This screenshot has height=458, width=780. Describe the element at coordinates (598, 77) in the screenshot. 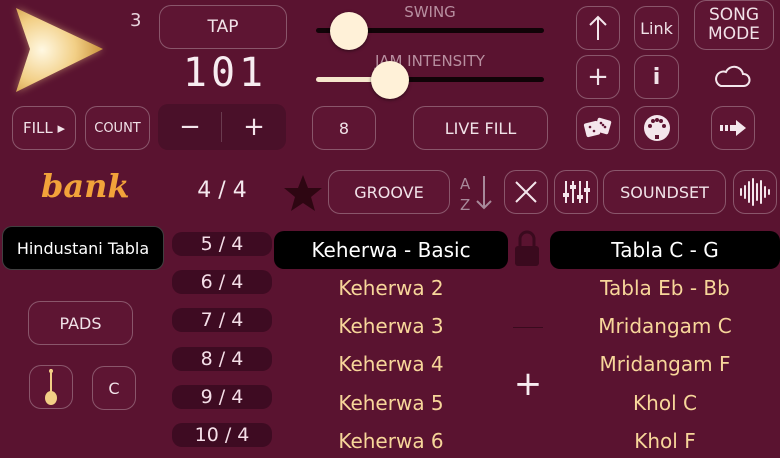

I see `add-button: +` at that location.